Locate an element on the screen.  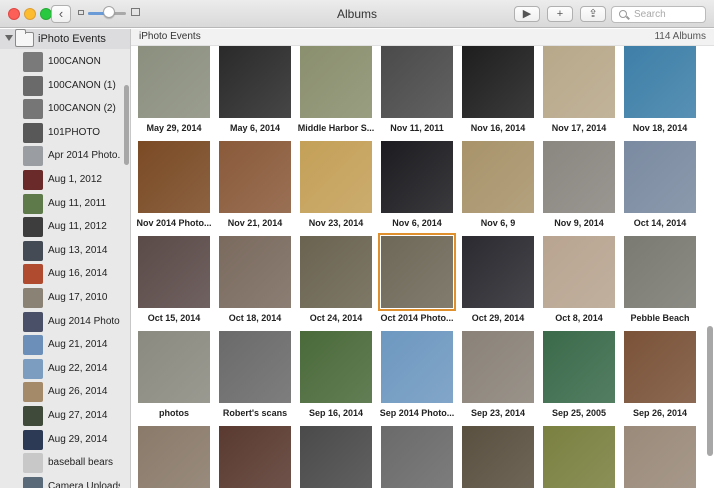
event-tile: Sep 25, 2005 is located at coordinates (579, 374).